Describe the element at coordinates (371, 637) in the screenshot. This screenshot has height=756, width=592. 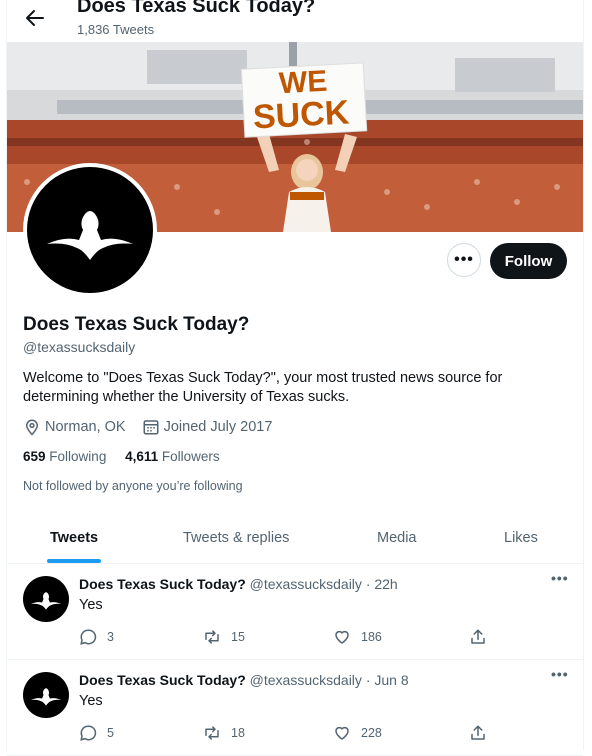
I see `like-count: 186` at that location.